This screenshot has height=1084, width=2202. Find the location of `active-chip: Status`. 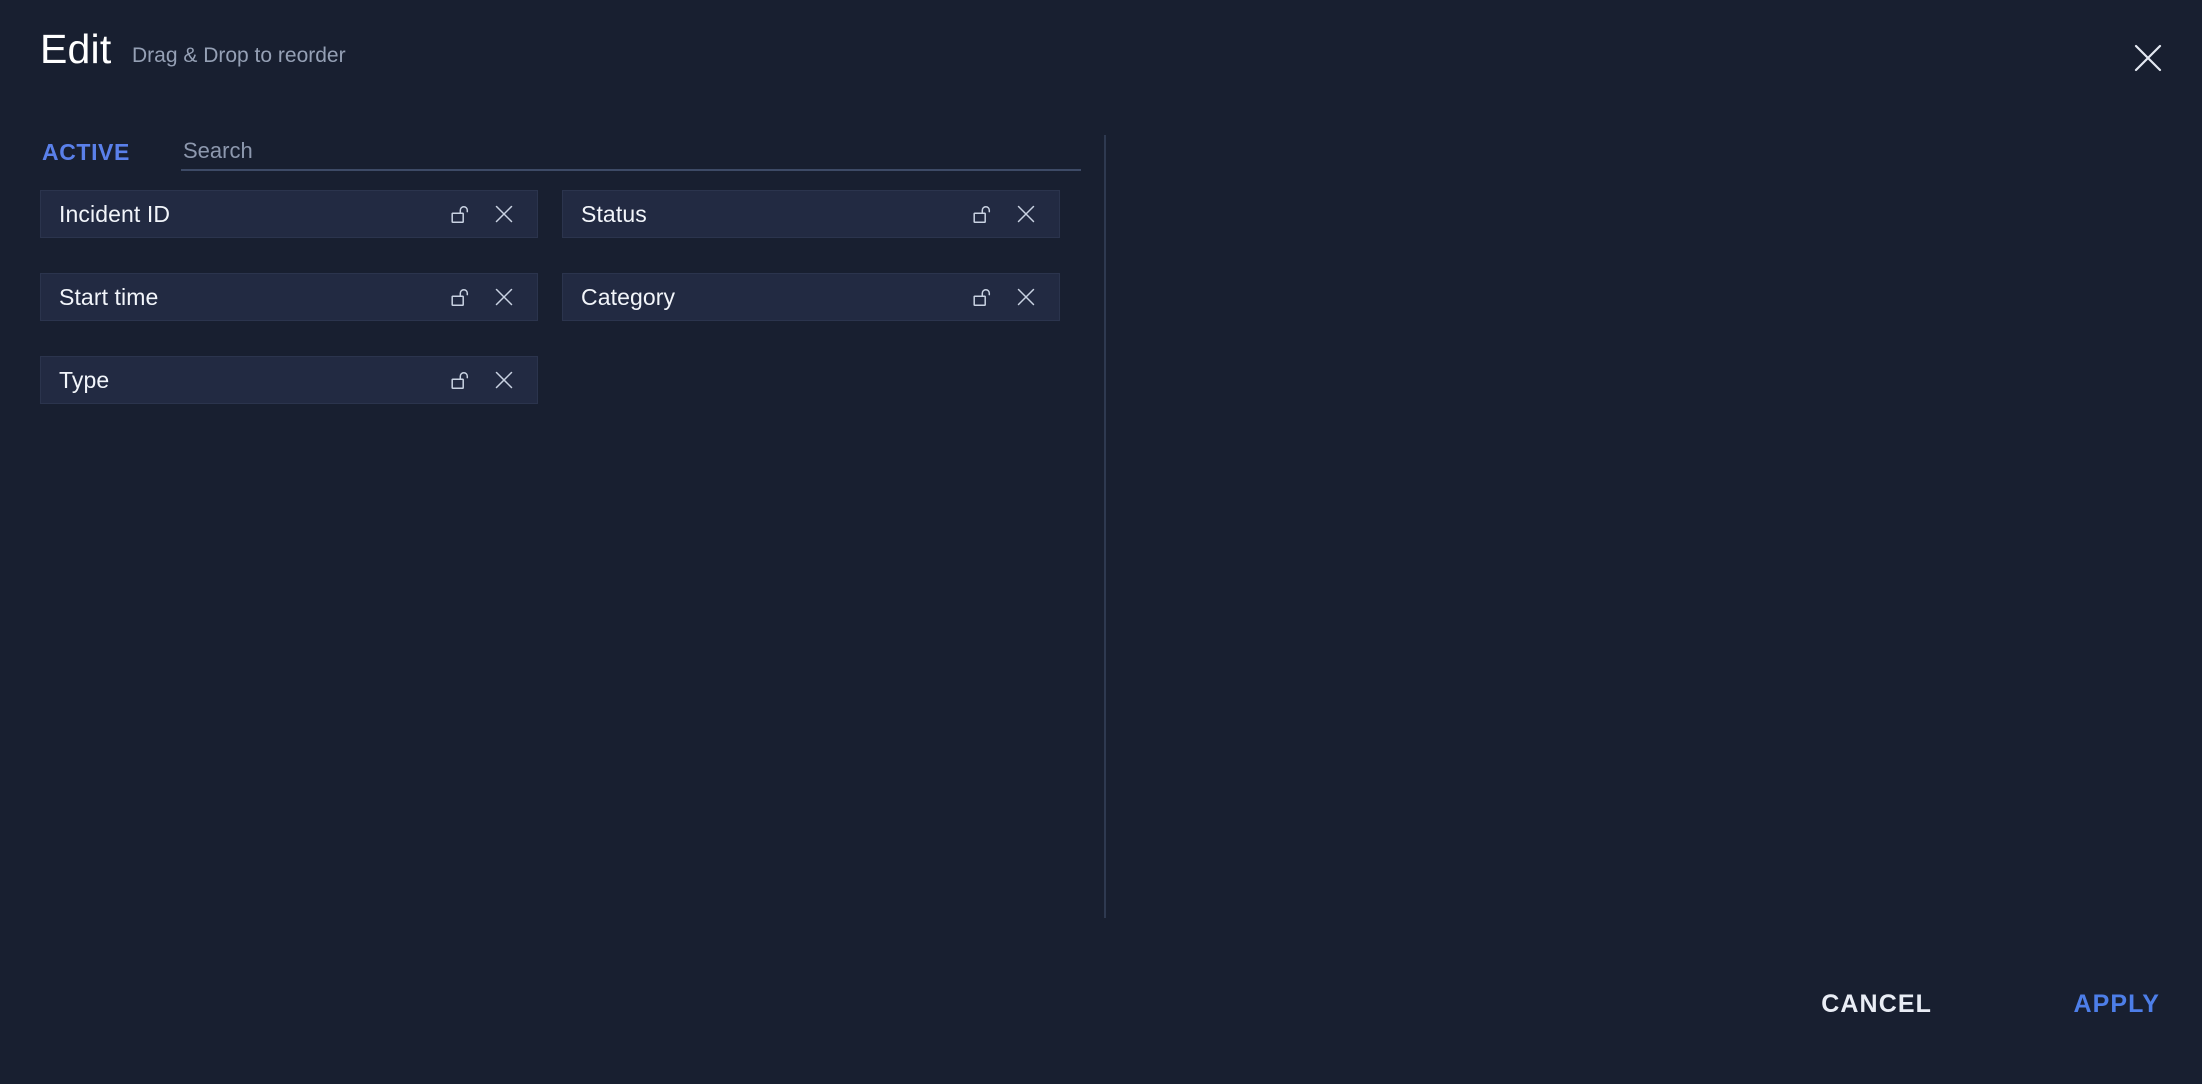

active-chip: Status is located at coordinates (811, 214).